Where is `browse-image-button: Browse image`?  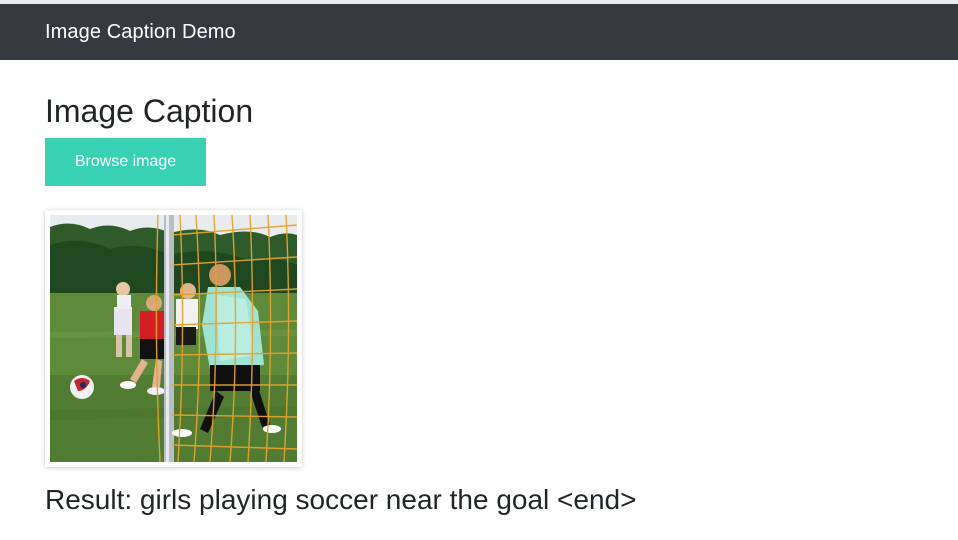 browse-image-button: Browse image is located at coordinates (125, 162).